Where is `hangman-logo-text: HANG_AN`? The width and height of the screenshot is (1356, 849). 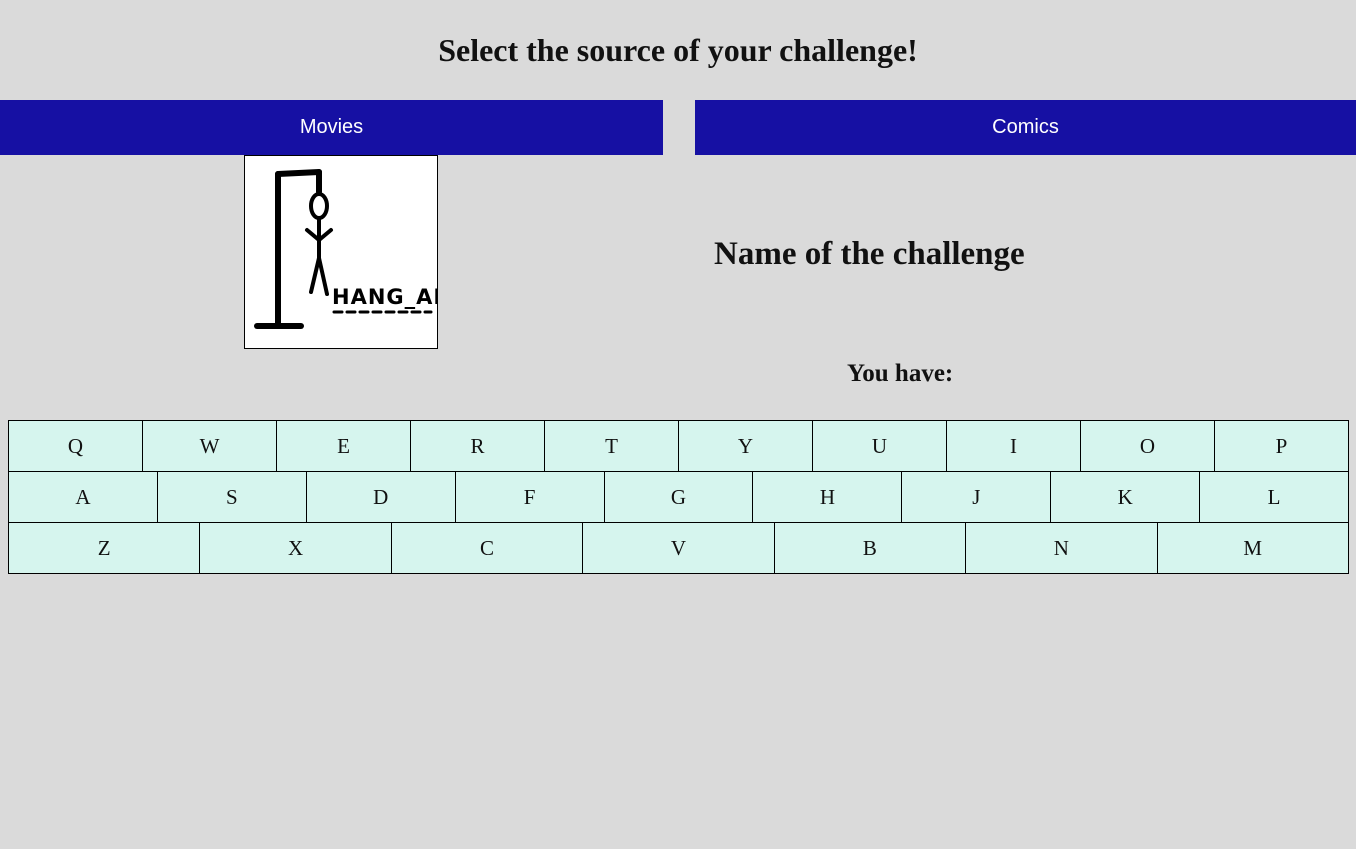 hangman-logo-text: HANG_AN is located at coordinates (384, 297).